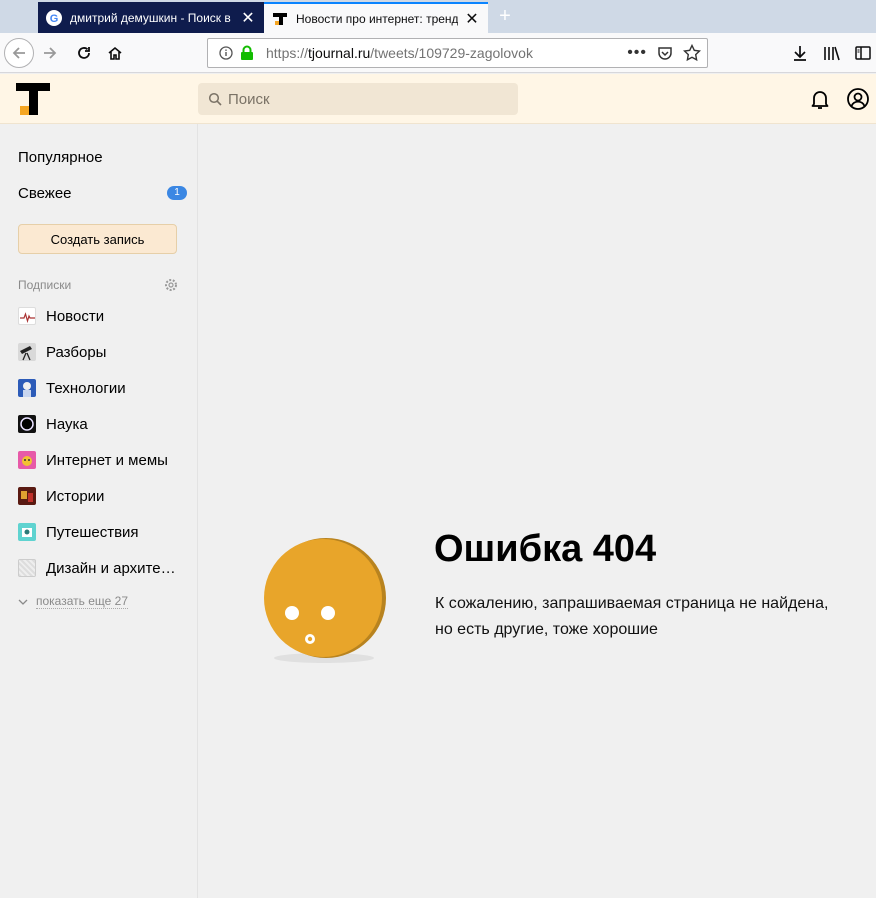 The image size is (876, 898). I want to click on sidebar-item-science: Наука, so click(53, 424).